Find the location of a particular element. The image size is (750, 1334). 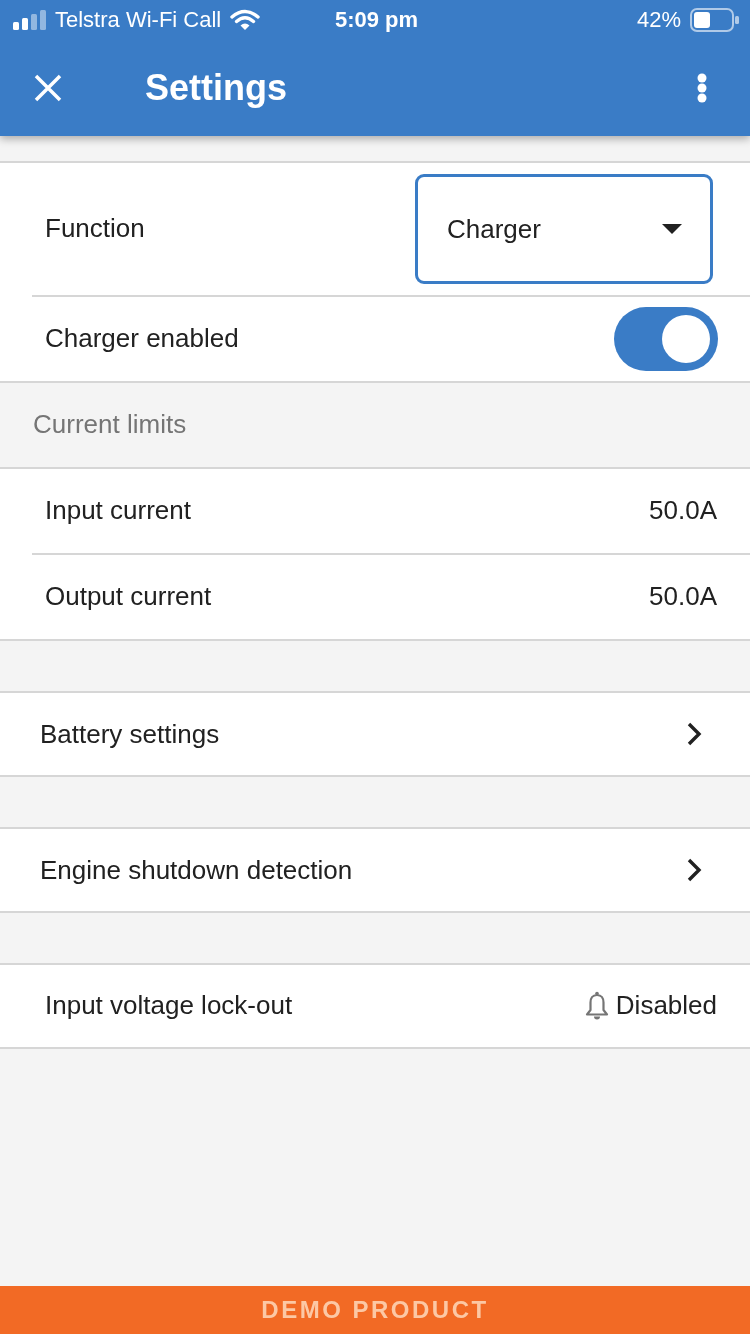

wifi-icon is located at coordinates (245, 20).